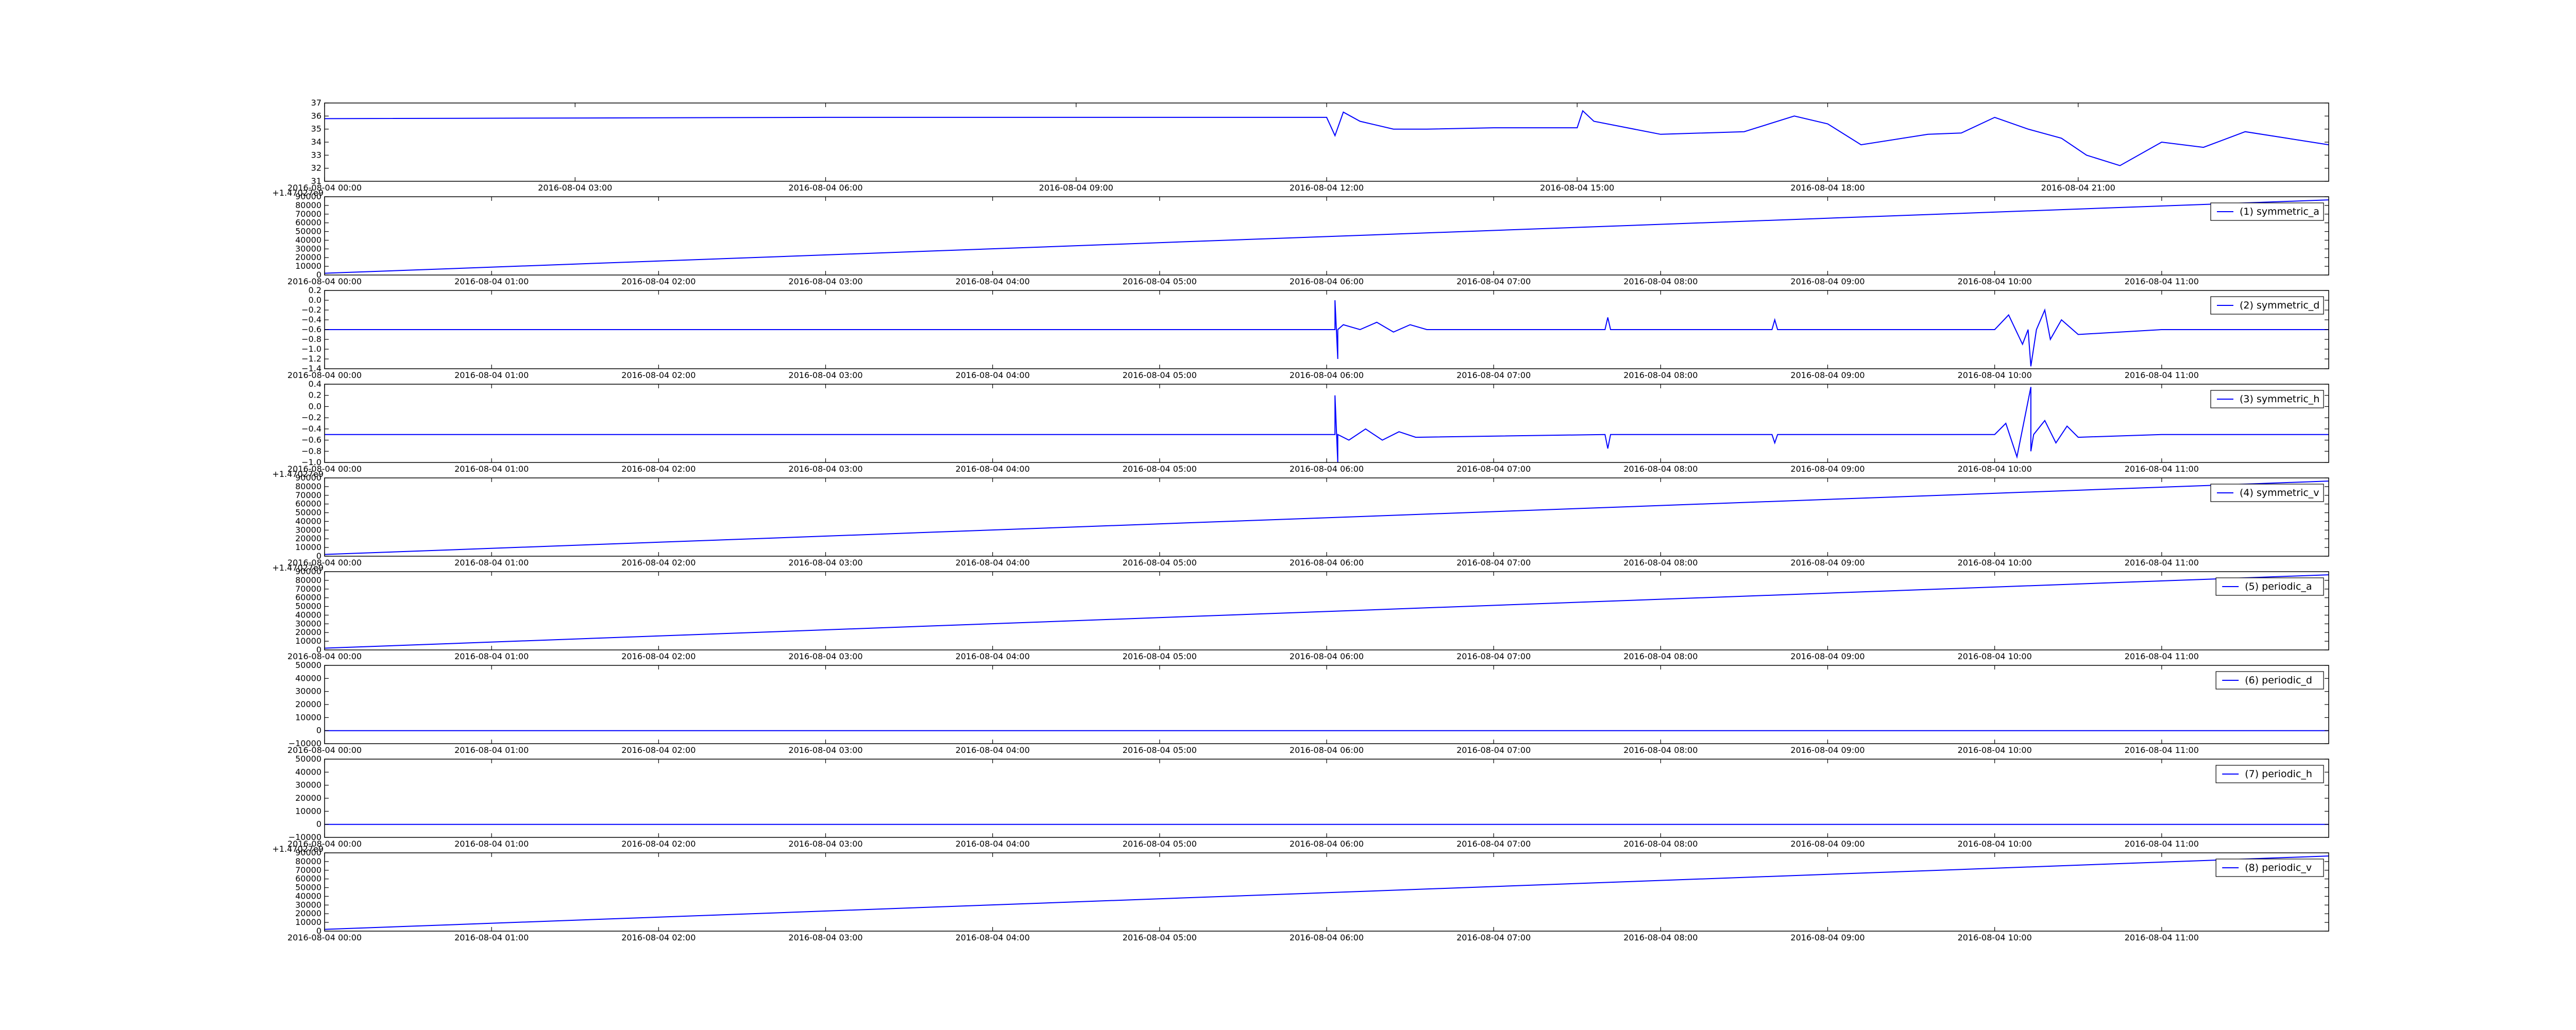  Describe the element at coordinates (2267, 399) in the screenshot. I see `legend: (3) symmetric_h` at that location.